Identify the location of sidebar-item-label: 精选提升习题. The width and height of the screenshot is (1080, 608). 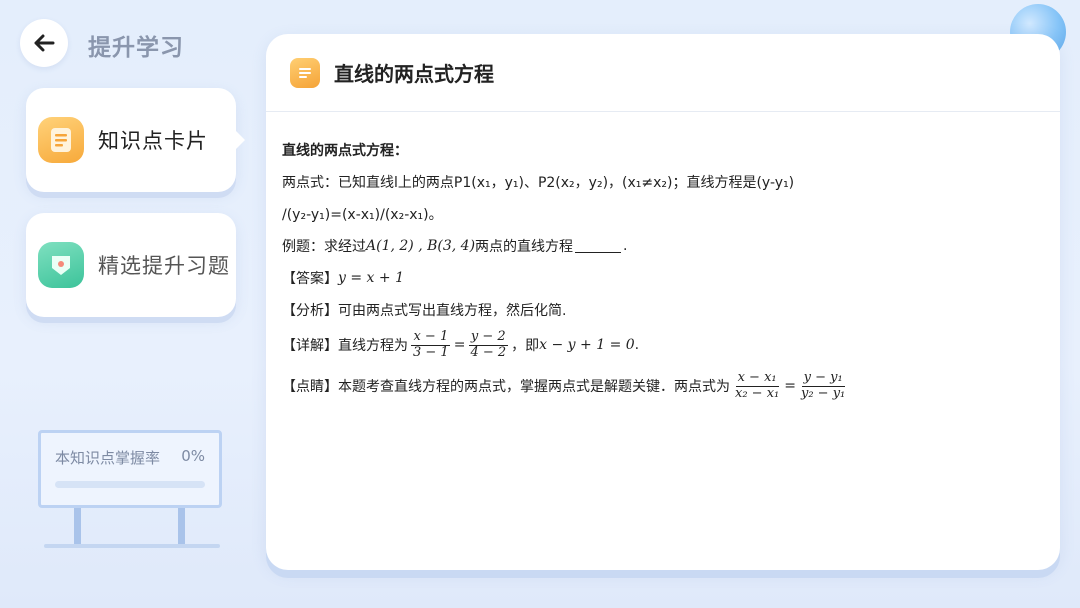
(164, 266).